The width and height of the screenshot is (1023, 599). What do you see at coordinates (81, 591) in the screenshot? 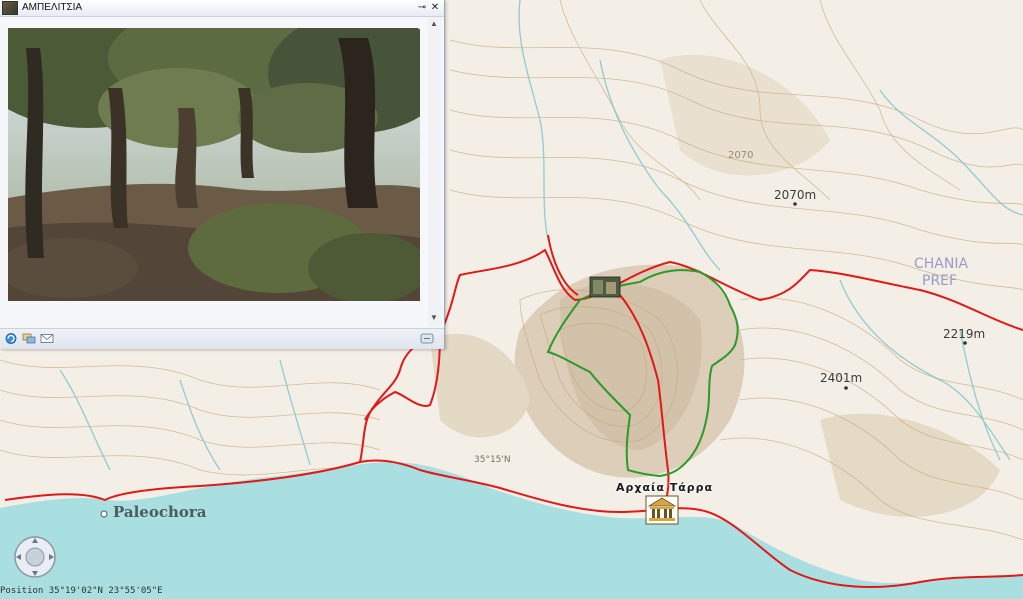
I see `status-bar: Position 35°19'02"N 23°55'05"E` at bounding box center [81, 591].